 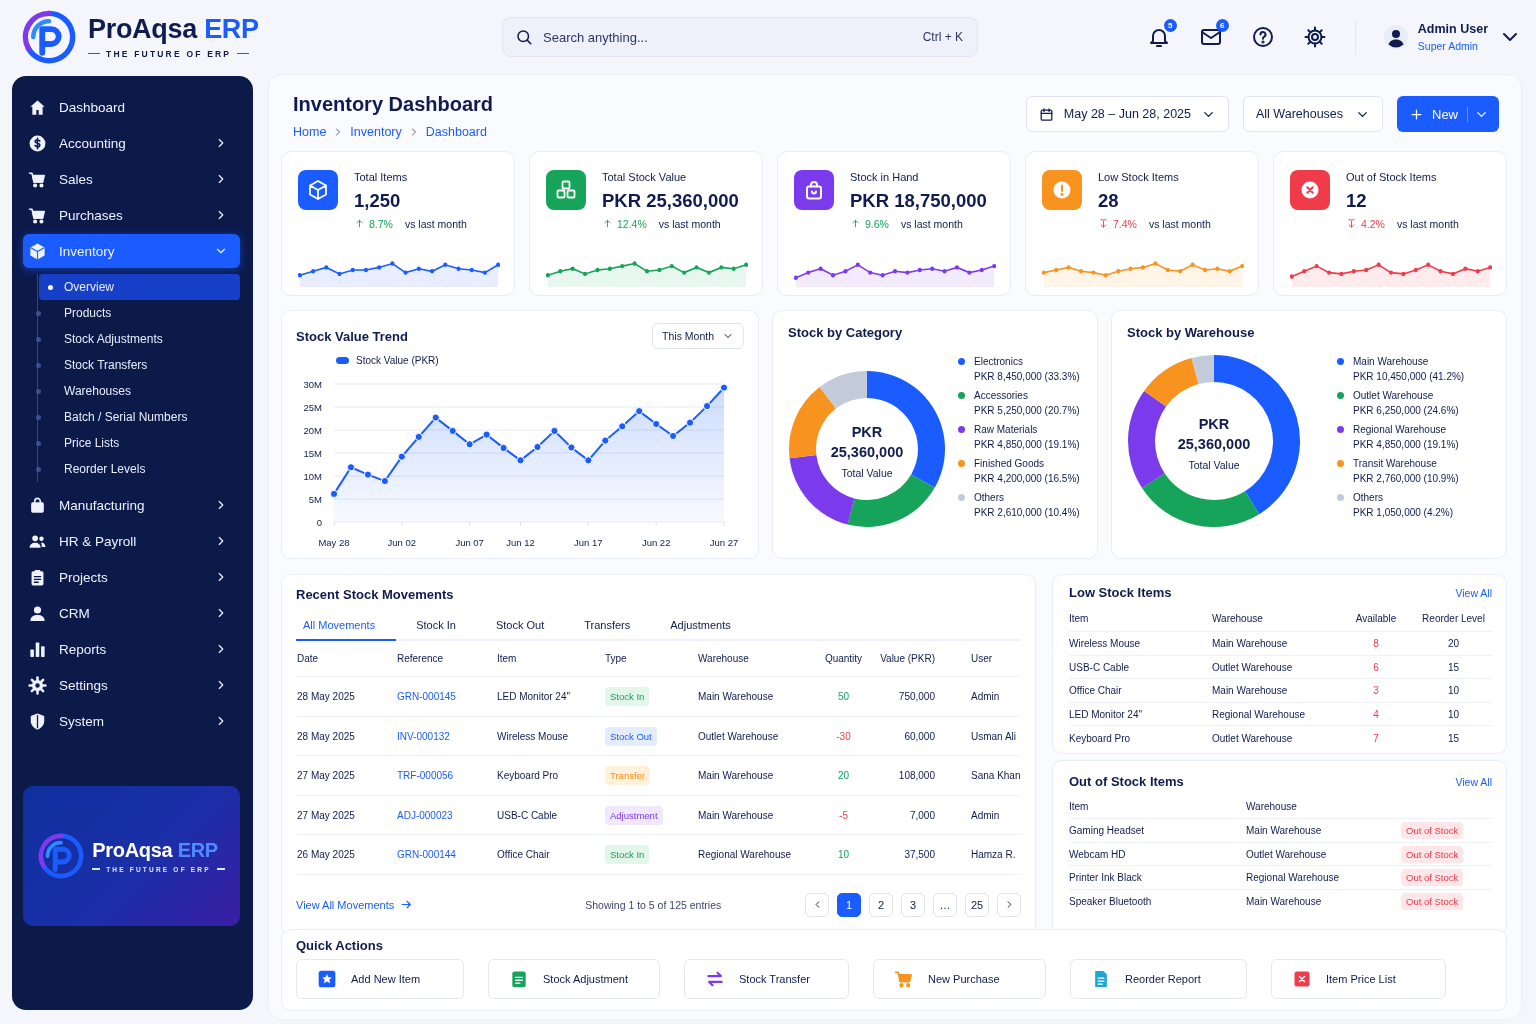 What do you see at coordinates (881, 904) in the screenshot?
I see `page-button: 2` at bounding box center [881, 904].